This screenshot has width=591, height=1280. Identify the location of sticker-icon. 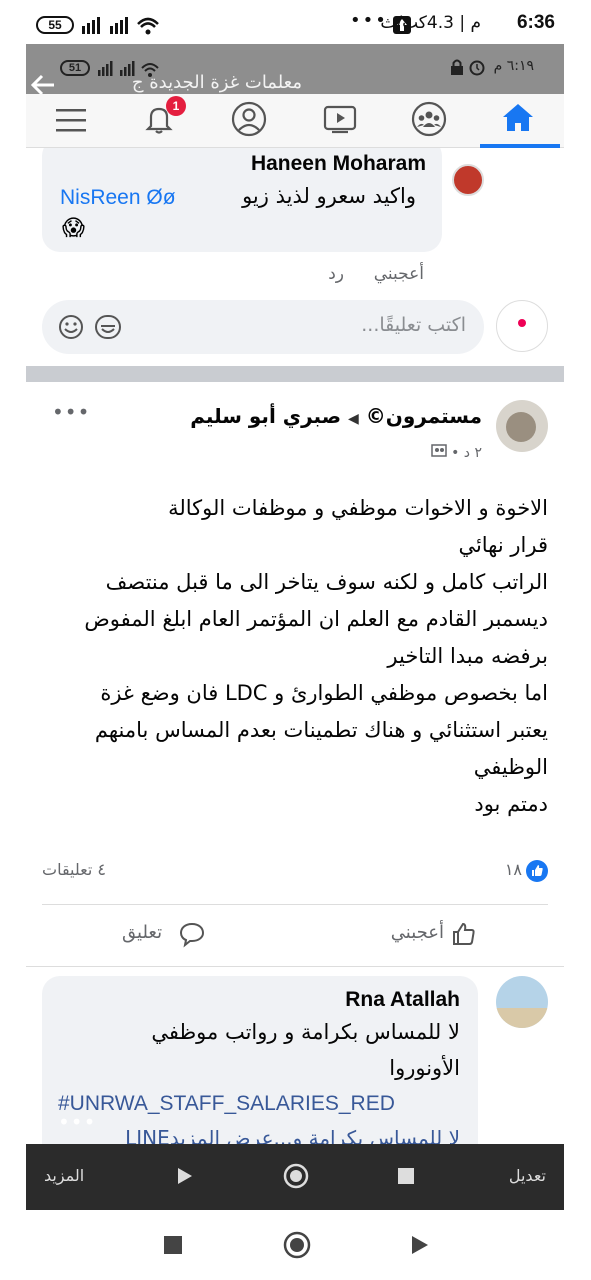
(108, 329).